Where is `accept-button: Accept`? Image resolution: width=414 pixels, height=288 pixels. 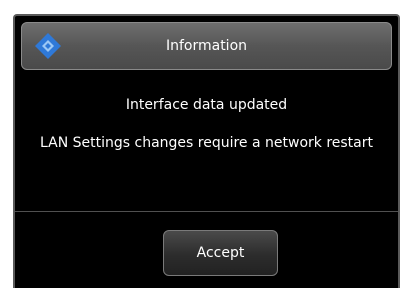 accept-button: Accept is located at coordinates (220, 253).